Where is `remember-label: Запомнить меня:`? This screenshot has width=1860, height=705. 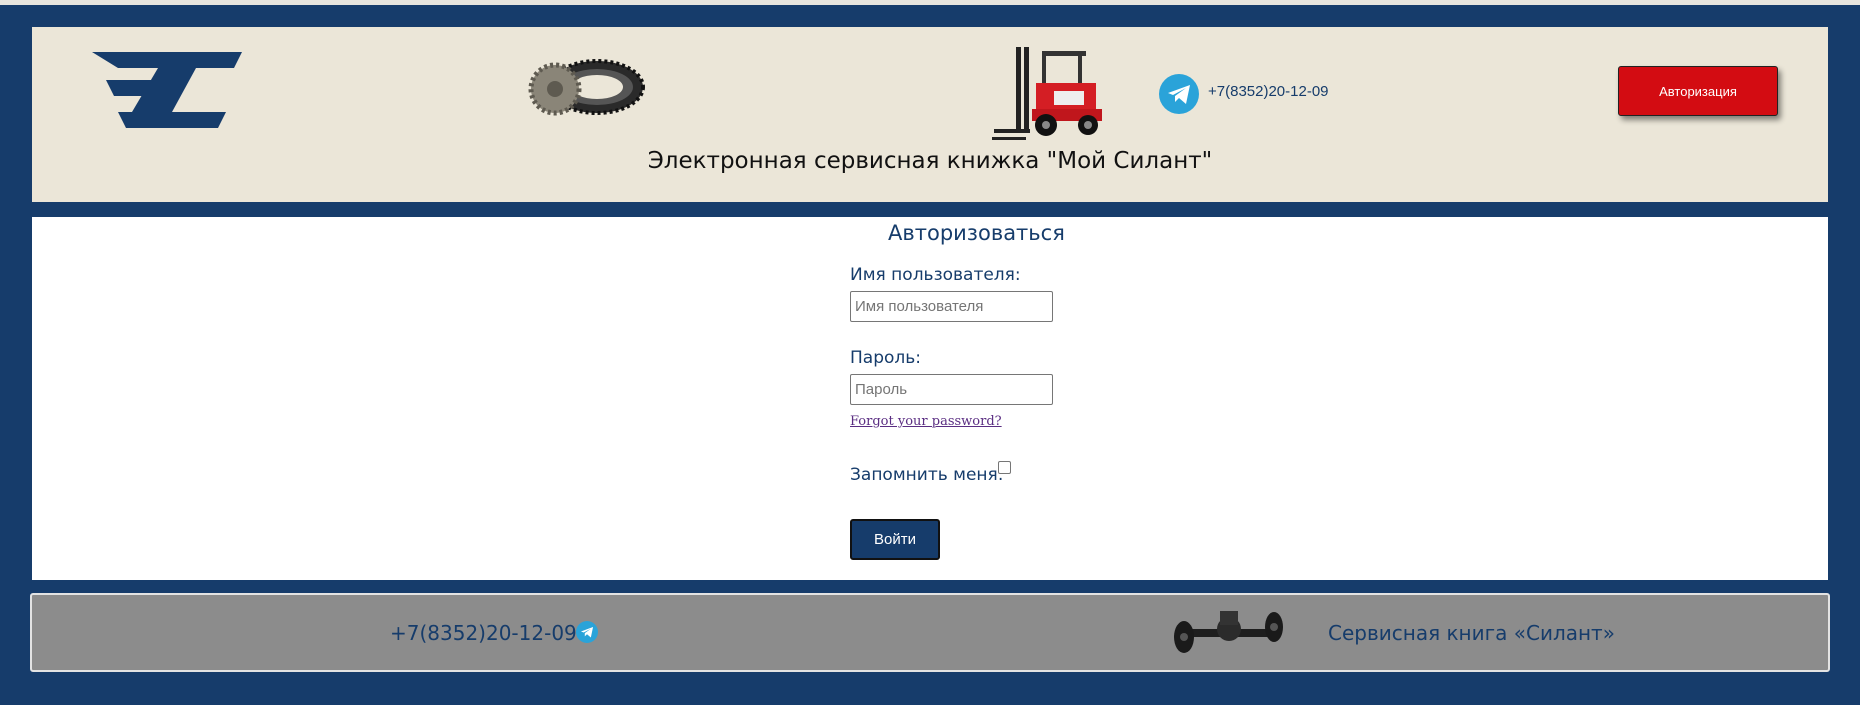
remember-label: Запомнить меня: is located at coordinates (927, 475).